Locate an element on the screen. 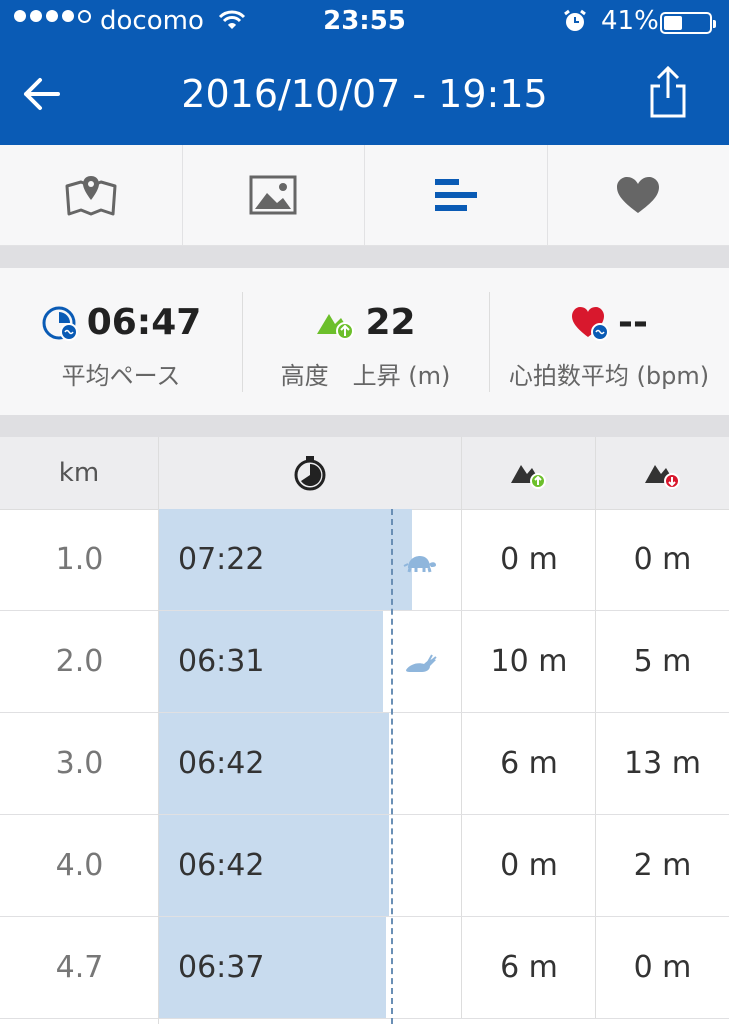  summary-panel: 06:47 平均ペース 22 高度 上昇 (m) -- 心拍数平均 (bpm) is located at coordinates (364, 341).